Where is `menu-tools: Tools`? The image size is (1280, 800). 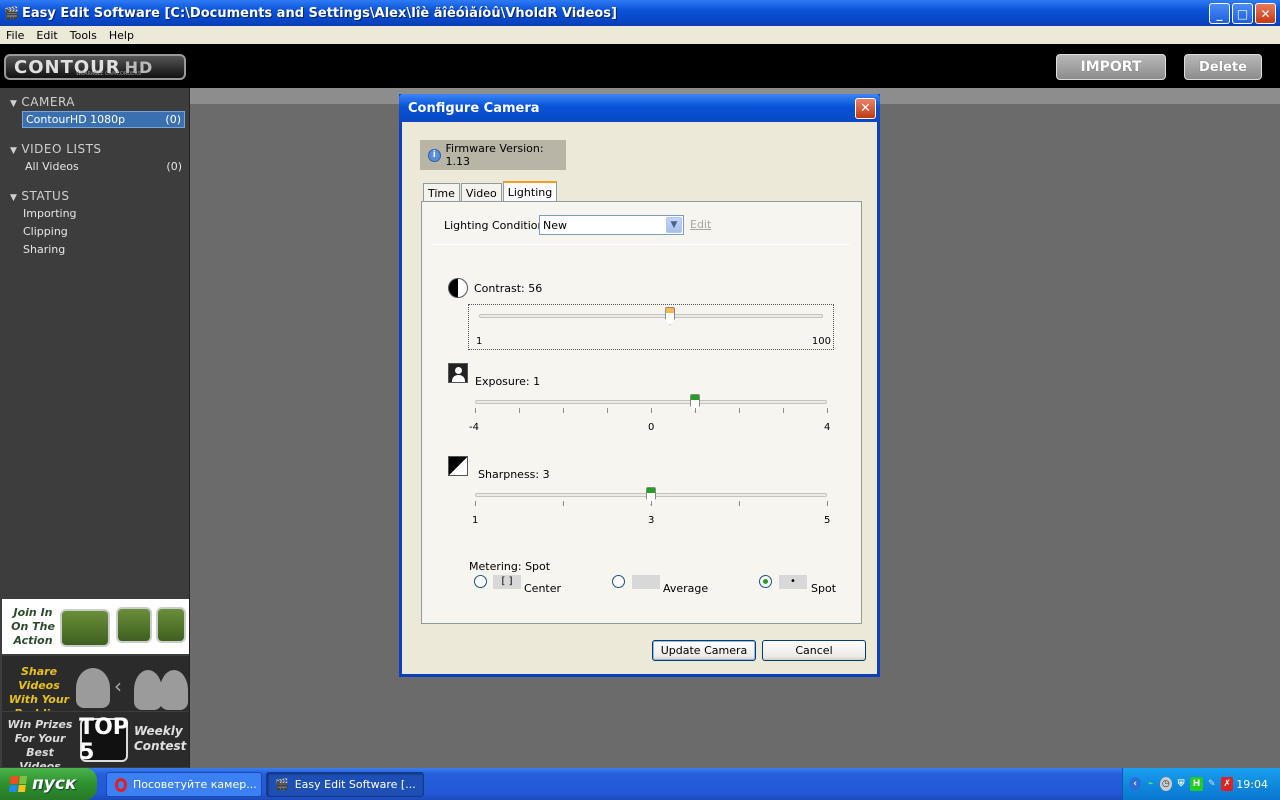 menu-tools: Tools is located at coordinates (83, 35).